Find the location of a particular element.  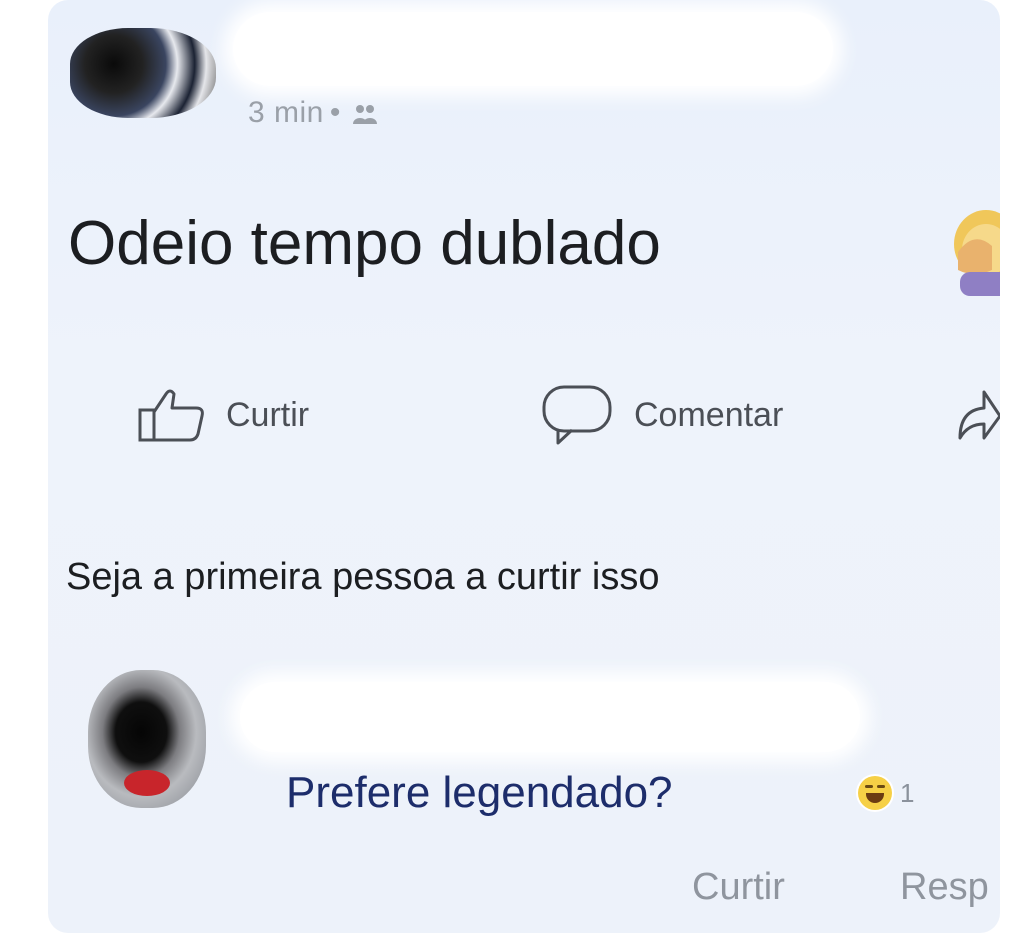

comment-button: Comentar is located at coordinates (661, 415).